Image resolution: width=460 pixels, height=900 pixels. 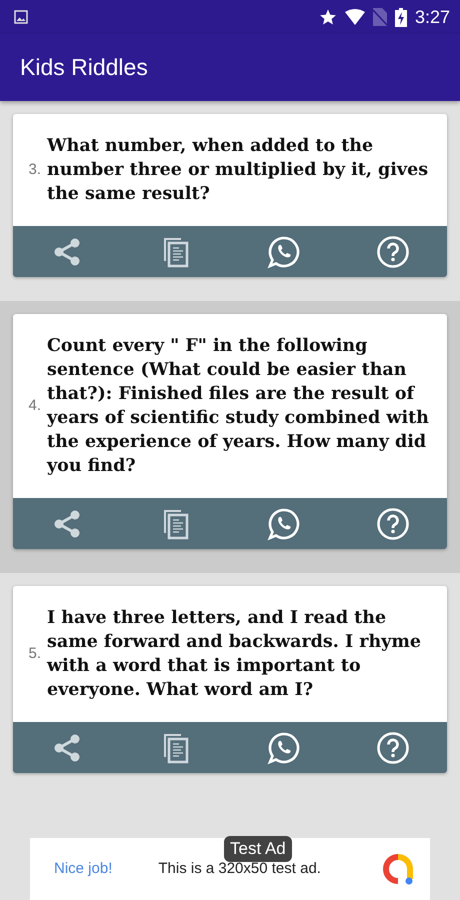 What do you see at coordinates (400, 17) in the screenshot?
I see `battery-charging-icon` at bounding box center [400, 17].